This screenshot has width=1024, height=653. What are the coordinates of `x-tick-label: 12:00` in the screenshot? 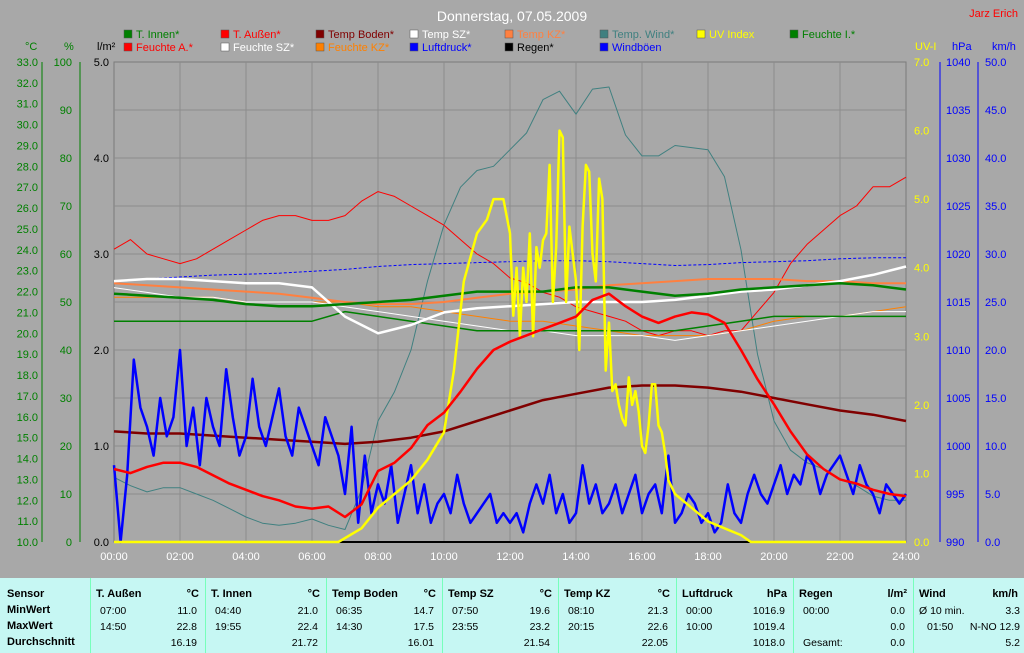 It's located at (510, 557).